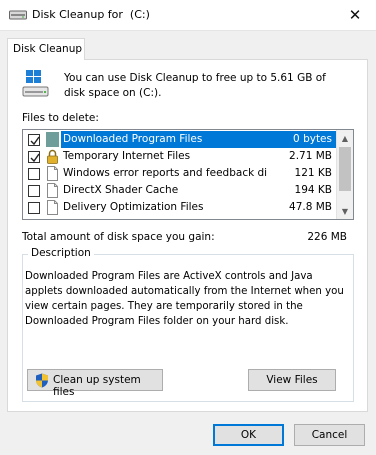 Image resolution: width=376 pixels, height=455 pixels. What do you see at coordinates (91, 14) in the screenshot?
I see `window-title: Disk Cleanup for (C:)` at bounding box center [91, 14].